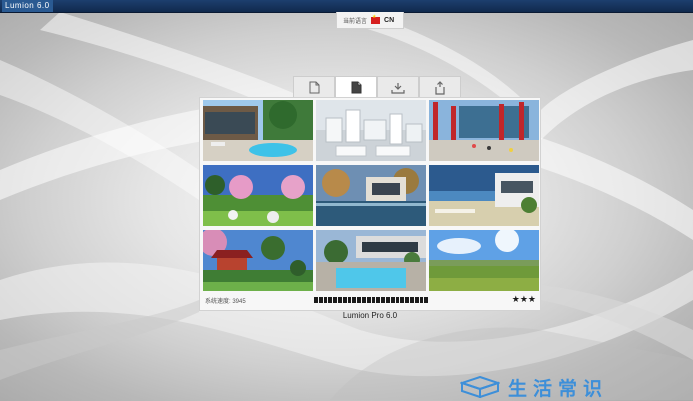 Image resolution: width=693 pixels, height=401 pixels. What do you see at coordinates (370, 20) in the screenshot?
I see `language-selector: 当前语言 CN` at bounding box center [370, 20].